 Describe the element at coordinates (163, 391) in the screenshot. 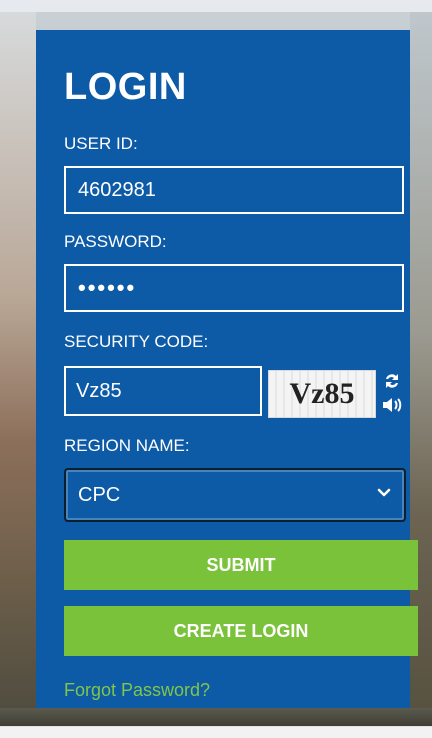

I see `security-code-field: Vz85` at that location.